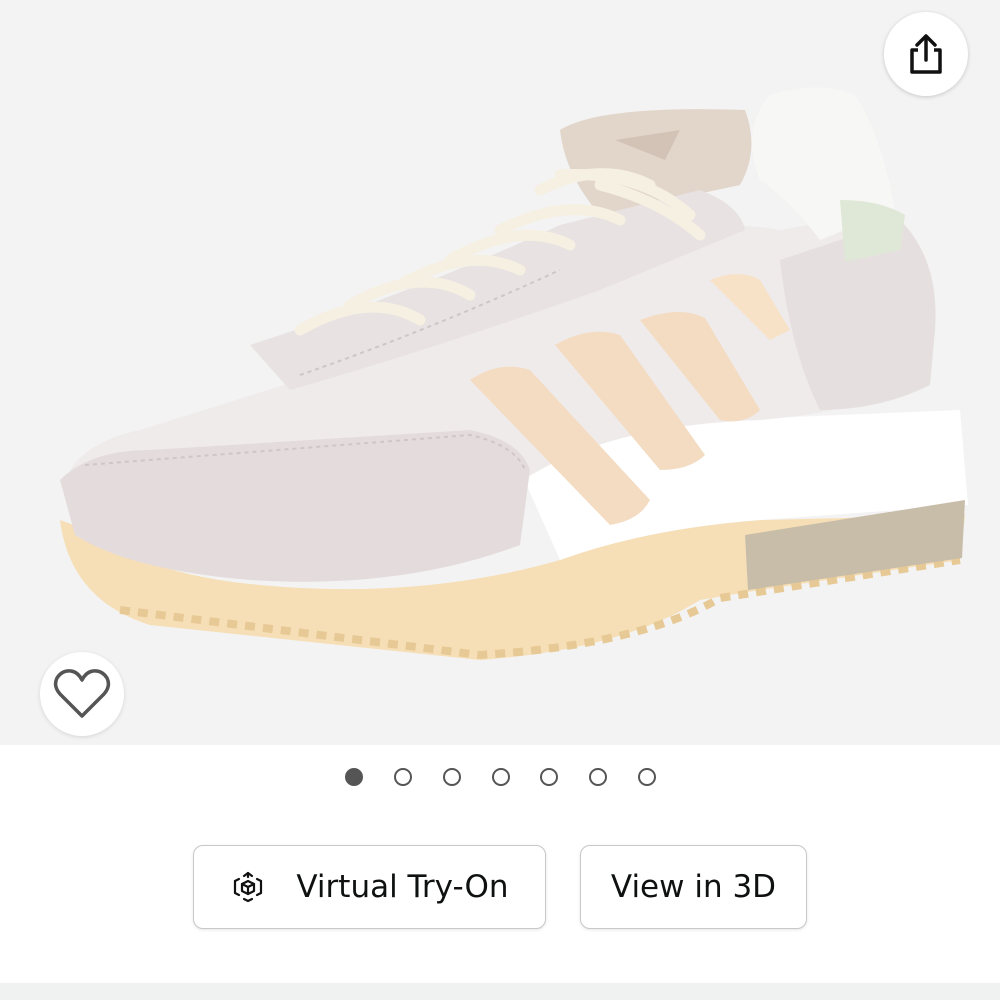  I want to click on view-in-3d-button: View in 3D, so click(693, 887).